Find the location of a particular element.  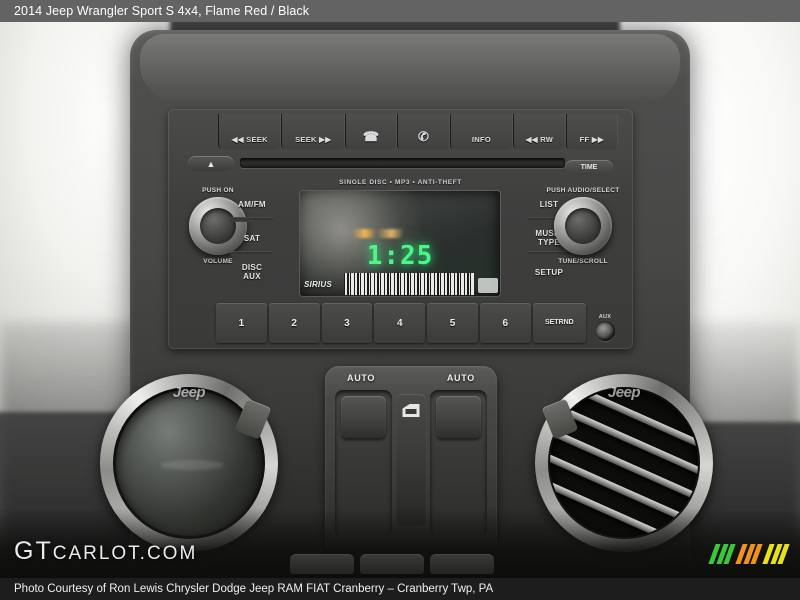

disc-aux-label-1: DISC is located at coordinates (252, 267).